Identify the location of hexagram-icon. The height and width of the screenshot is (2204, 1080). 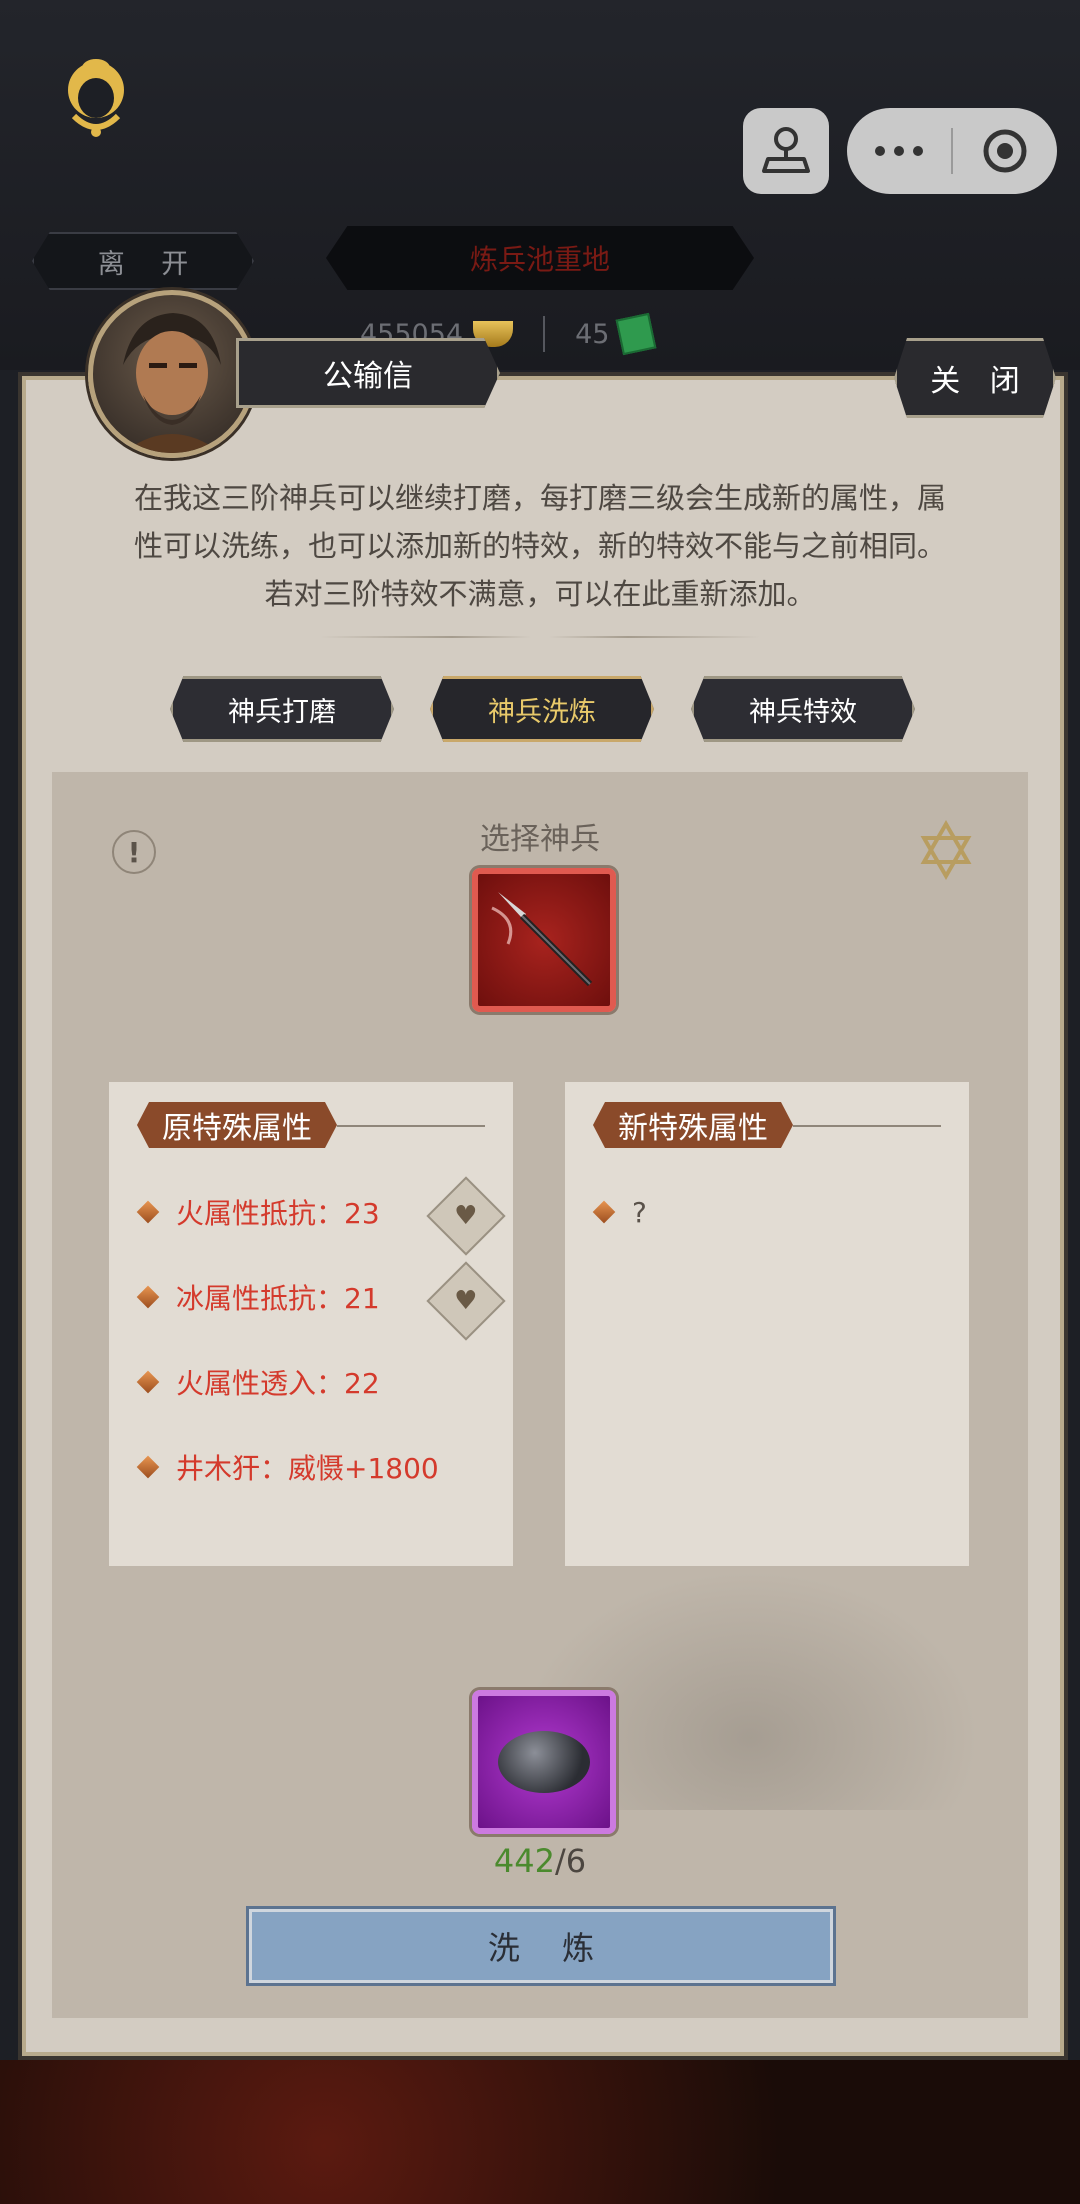
(946, 850).